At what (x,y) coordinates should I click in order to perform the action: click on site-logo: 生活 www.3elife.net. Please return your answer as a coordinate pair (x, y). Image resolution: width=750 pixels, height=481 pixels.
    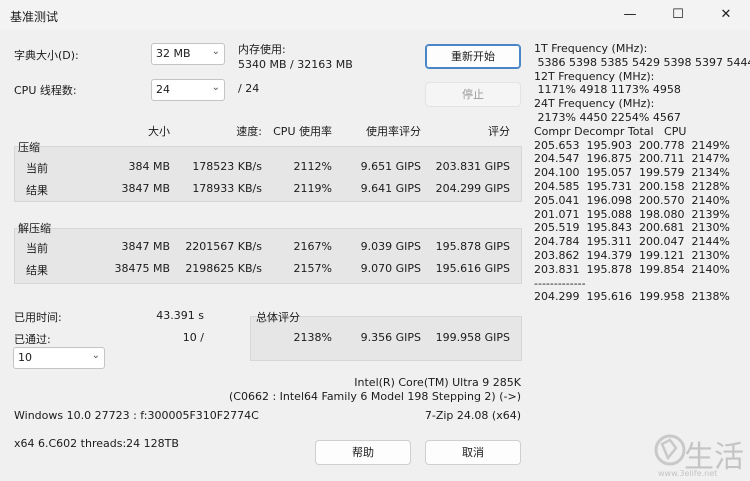
    Looking at the image, I should click on (698, 454).